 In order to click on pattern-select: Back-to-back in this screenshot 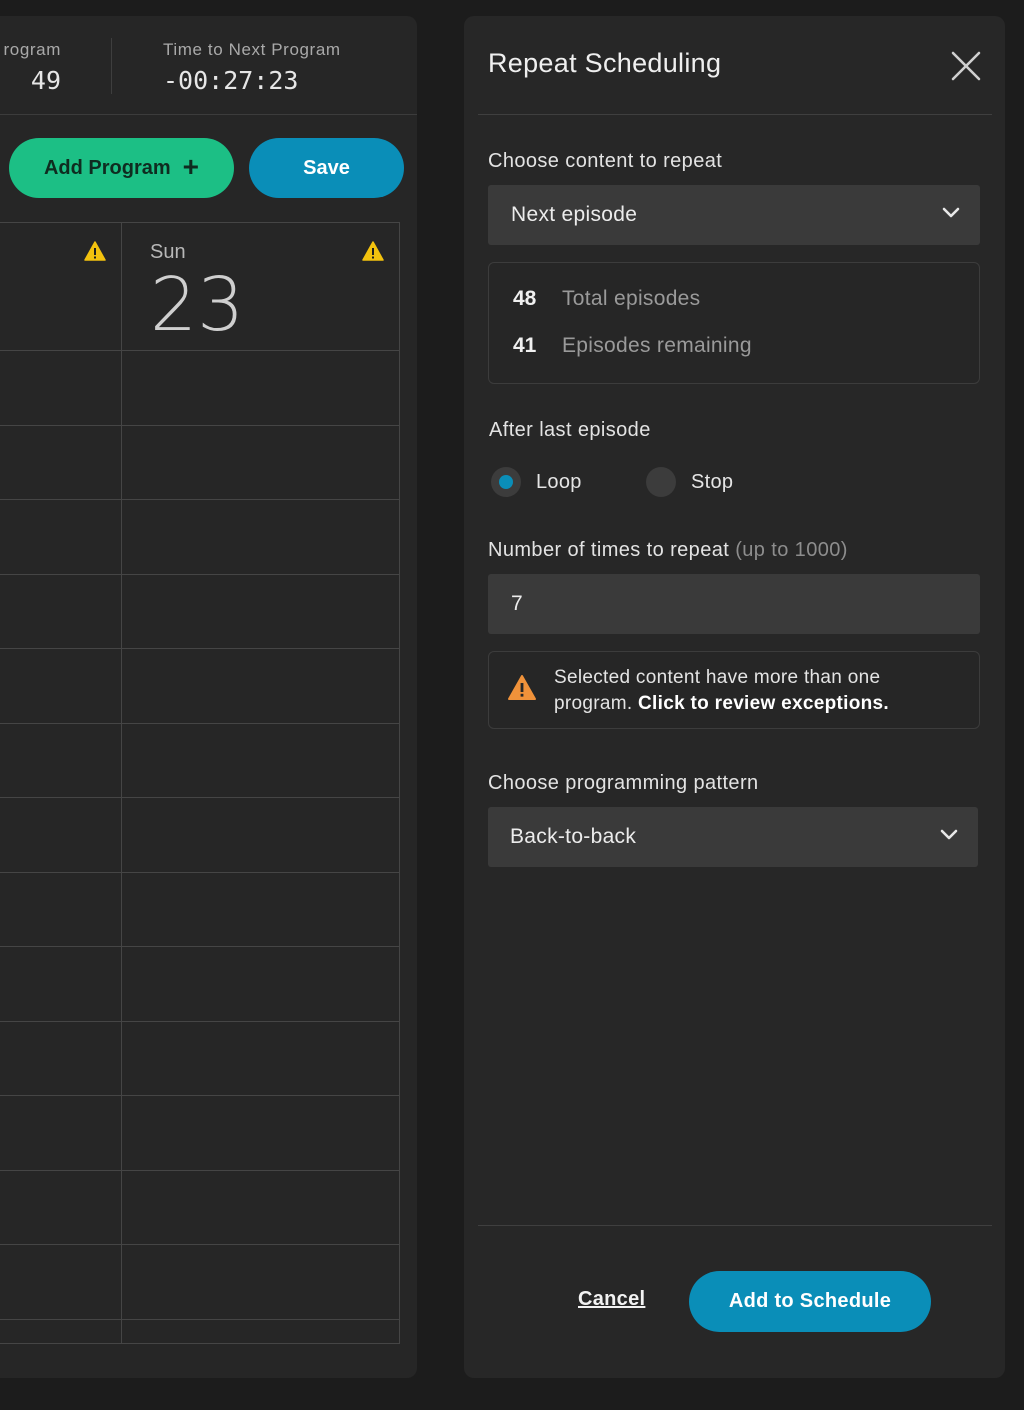, I will do `click(733, 837)`.